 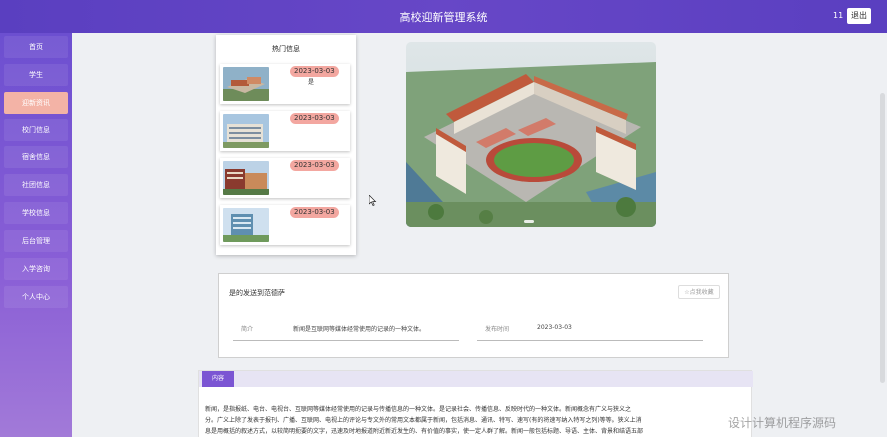 I want to click on logout-button: 退出, so click(x=859, y=16).